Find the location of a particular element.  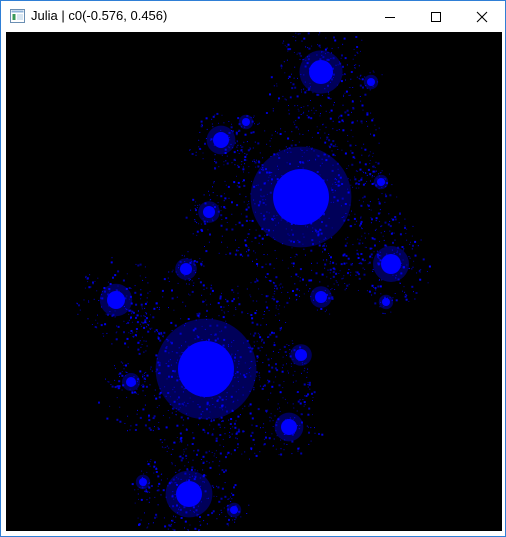

close-button is located at coordinates (482, 16).